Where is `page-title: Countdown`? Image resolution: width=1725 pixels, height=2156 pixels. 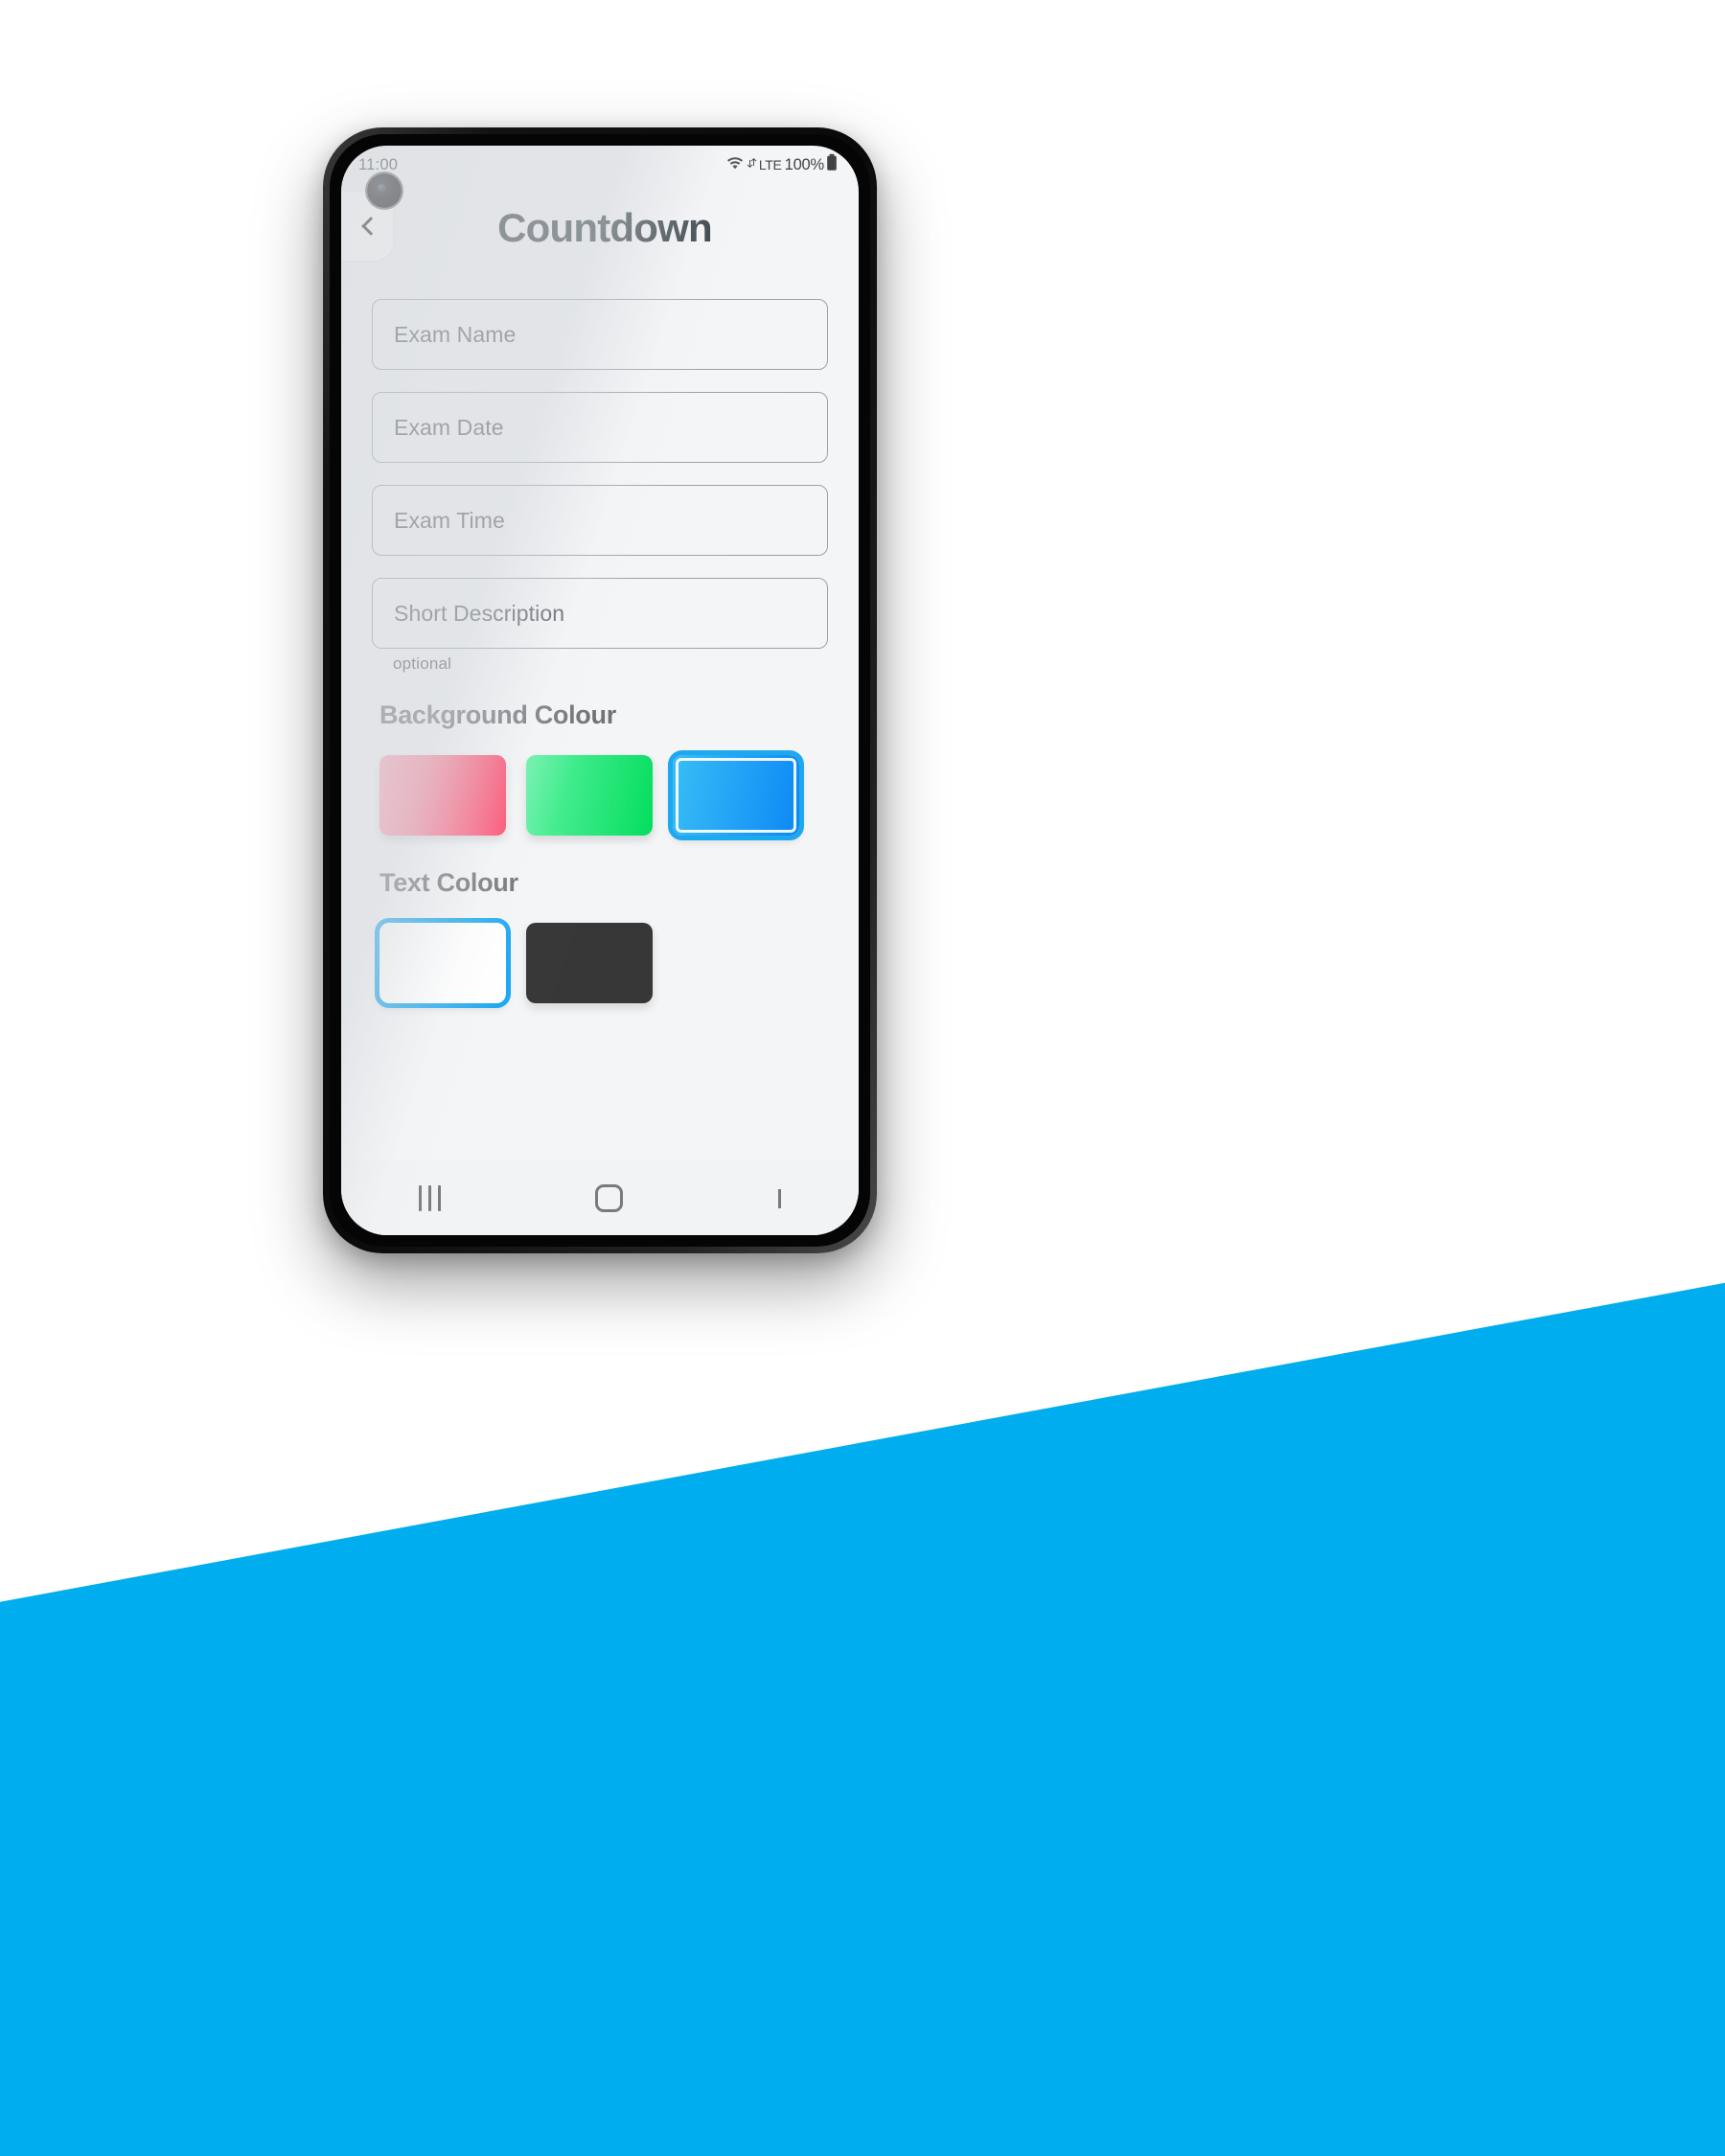
page-title: Countdown is located at coordinates (605, 228).